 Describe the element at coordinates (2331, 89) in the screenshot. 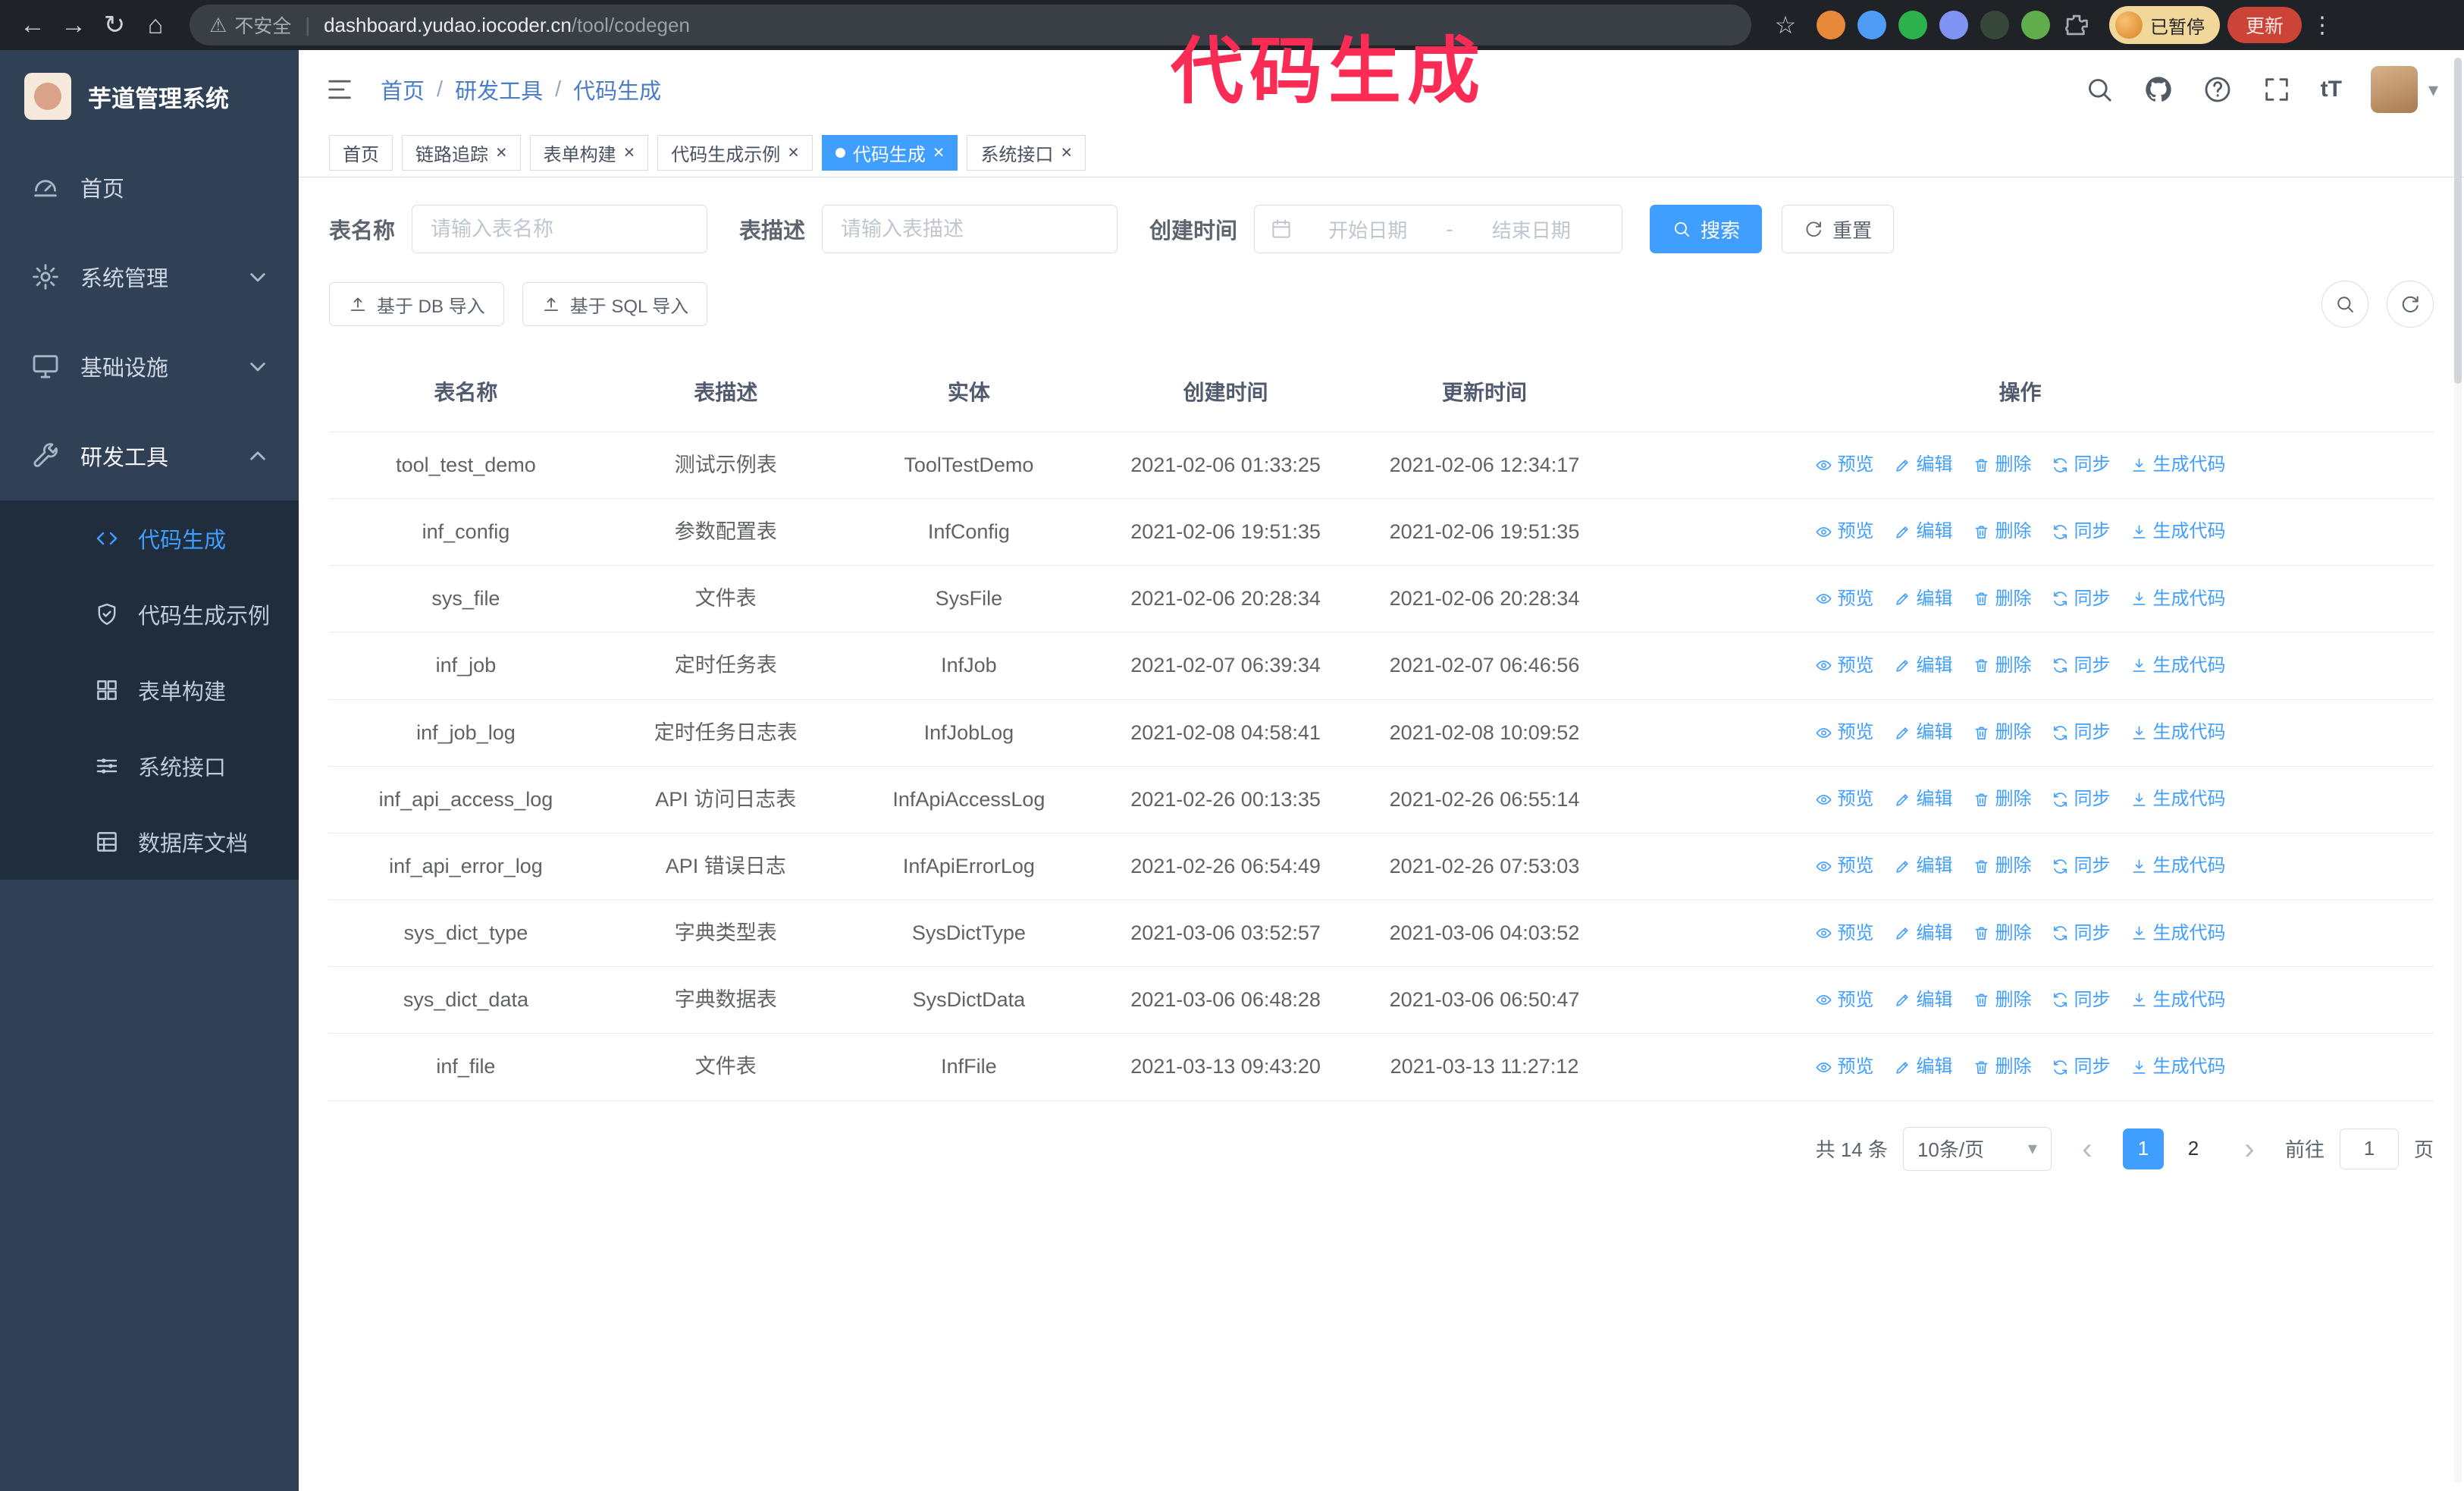

I see `font-size-icon: tT` at that location.